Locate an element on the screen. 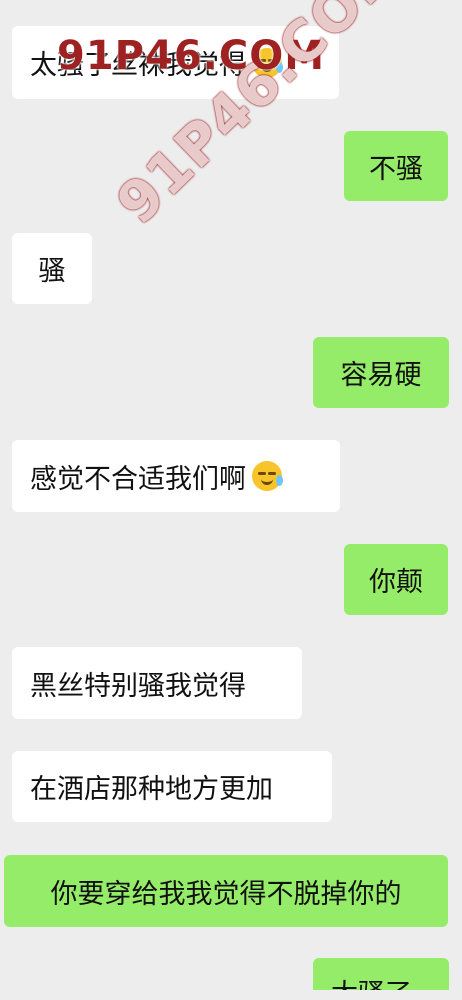 The height and width of the screenshot is (1000, 462). outgoing-message-bubble: 不骚 is located at coordinates (396, 166).